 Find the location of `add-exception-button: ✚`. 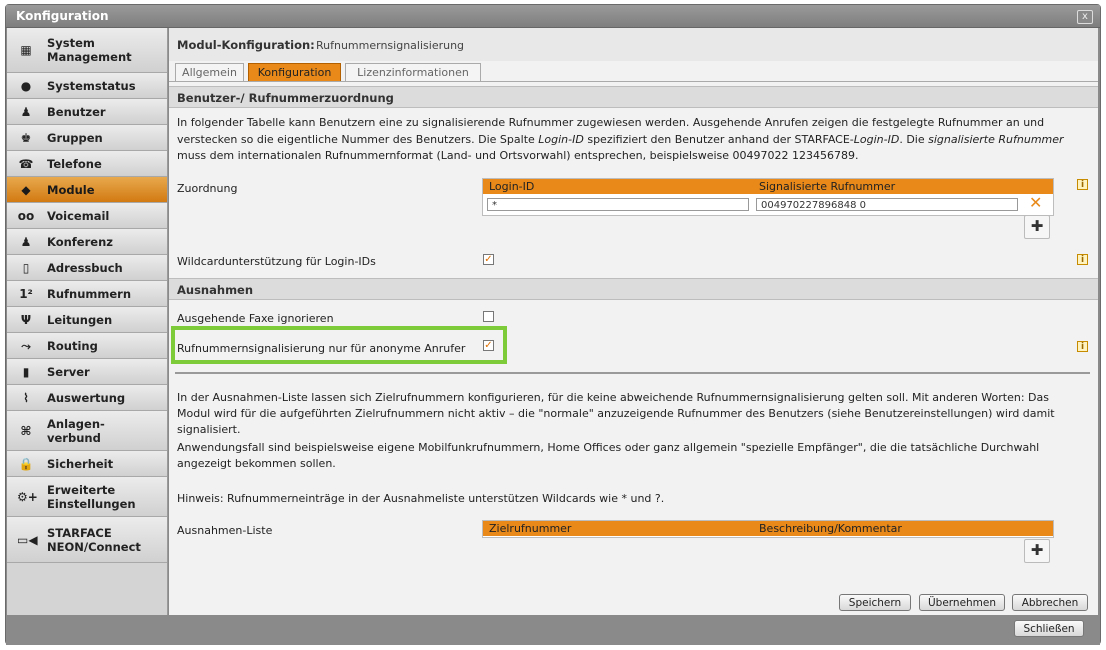

add-exception-button: ✚ is located at coordinates (1037, 551).